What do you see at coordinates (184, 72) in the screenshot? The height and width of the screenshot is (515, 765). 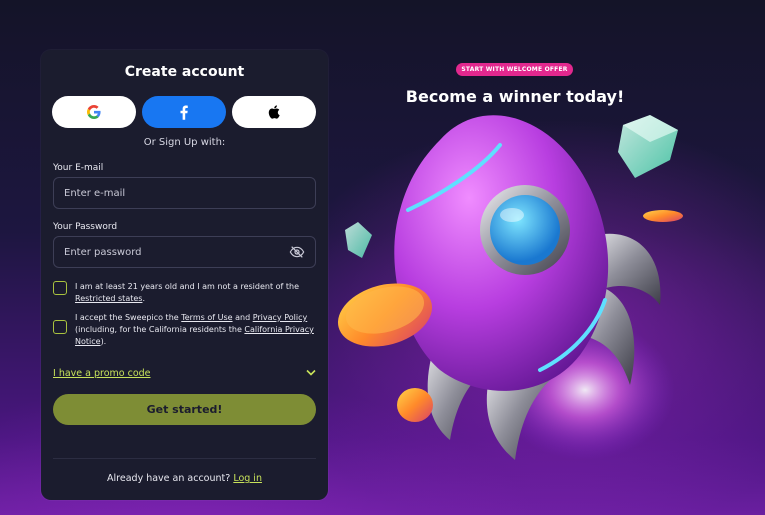 I see `card-title: Create account` at bounding box center [184, 72].